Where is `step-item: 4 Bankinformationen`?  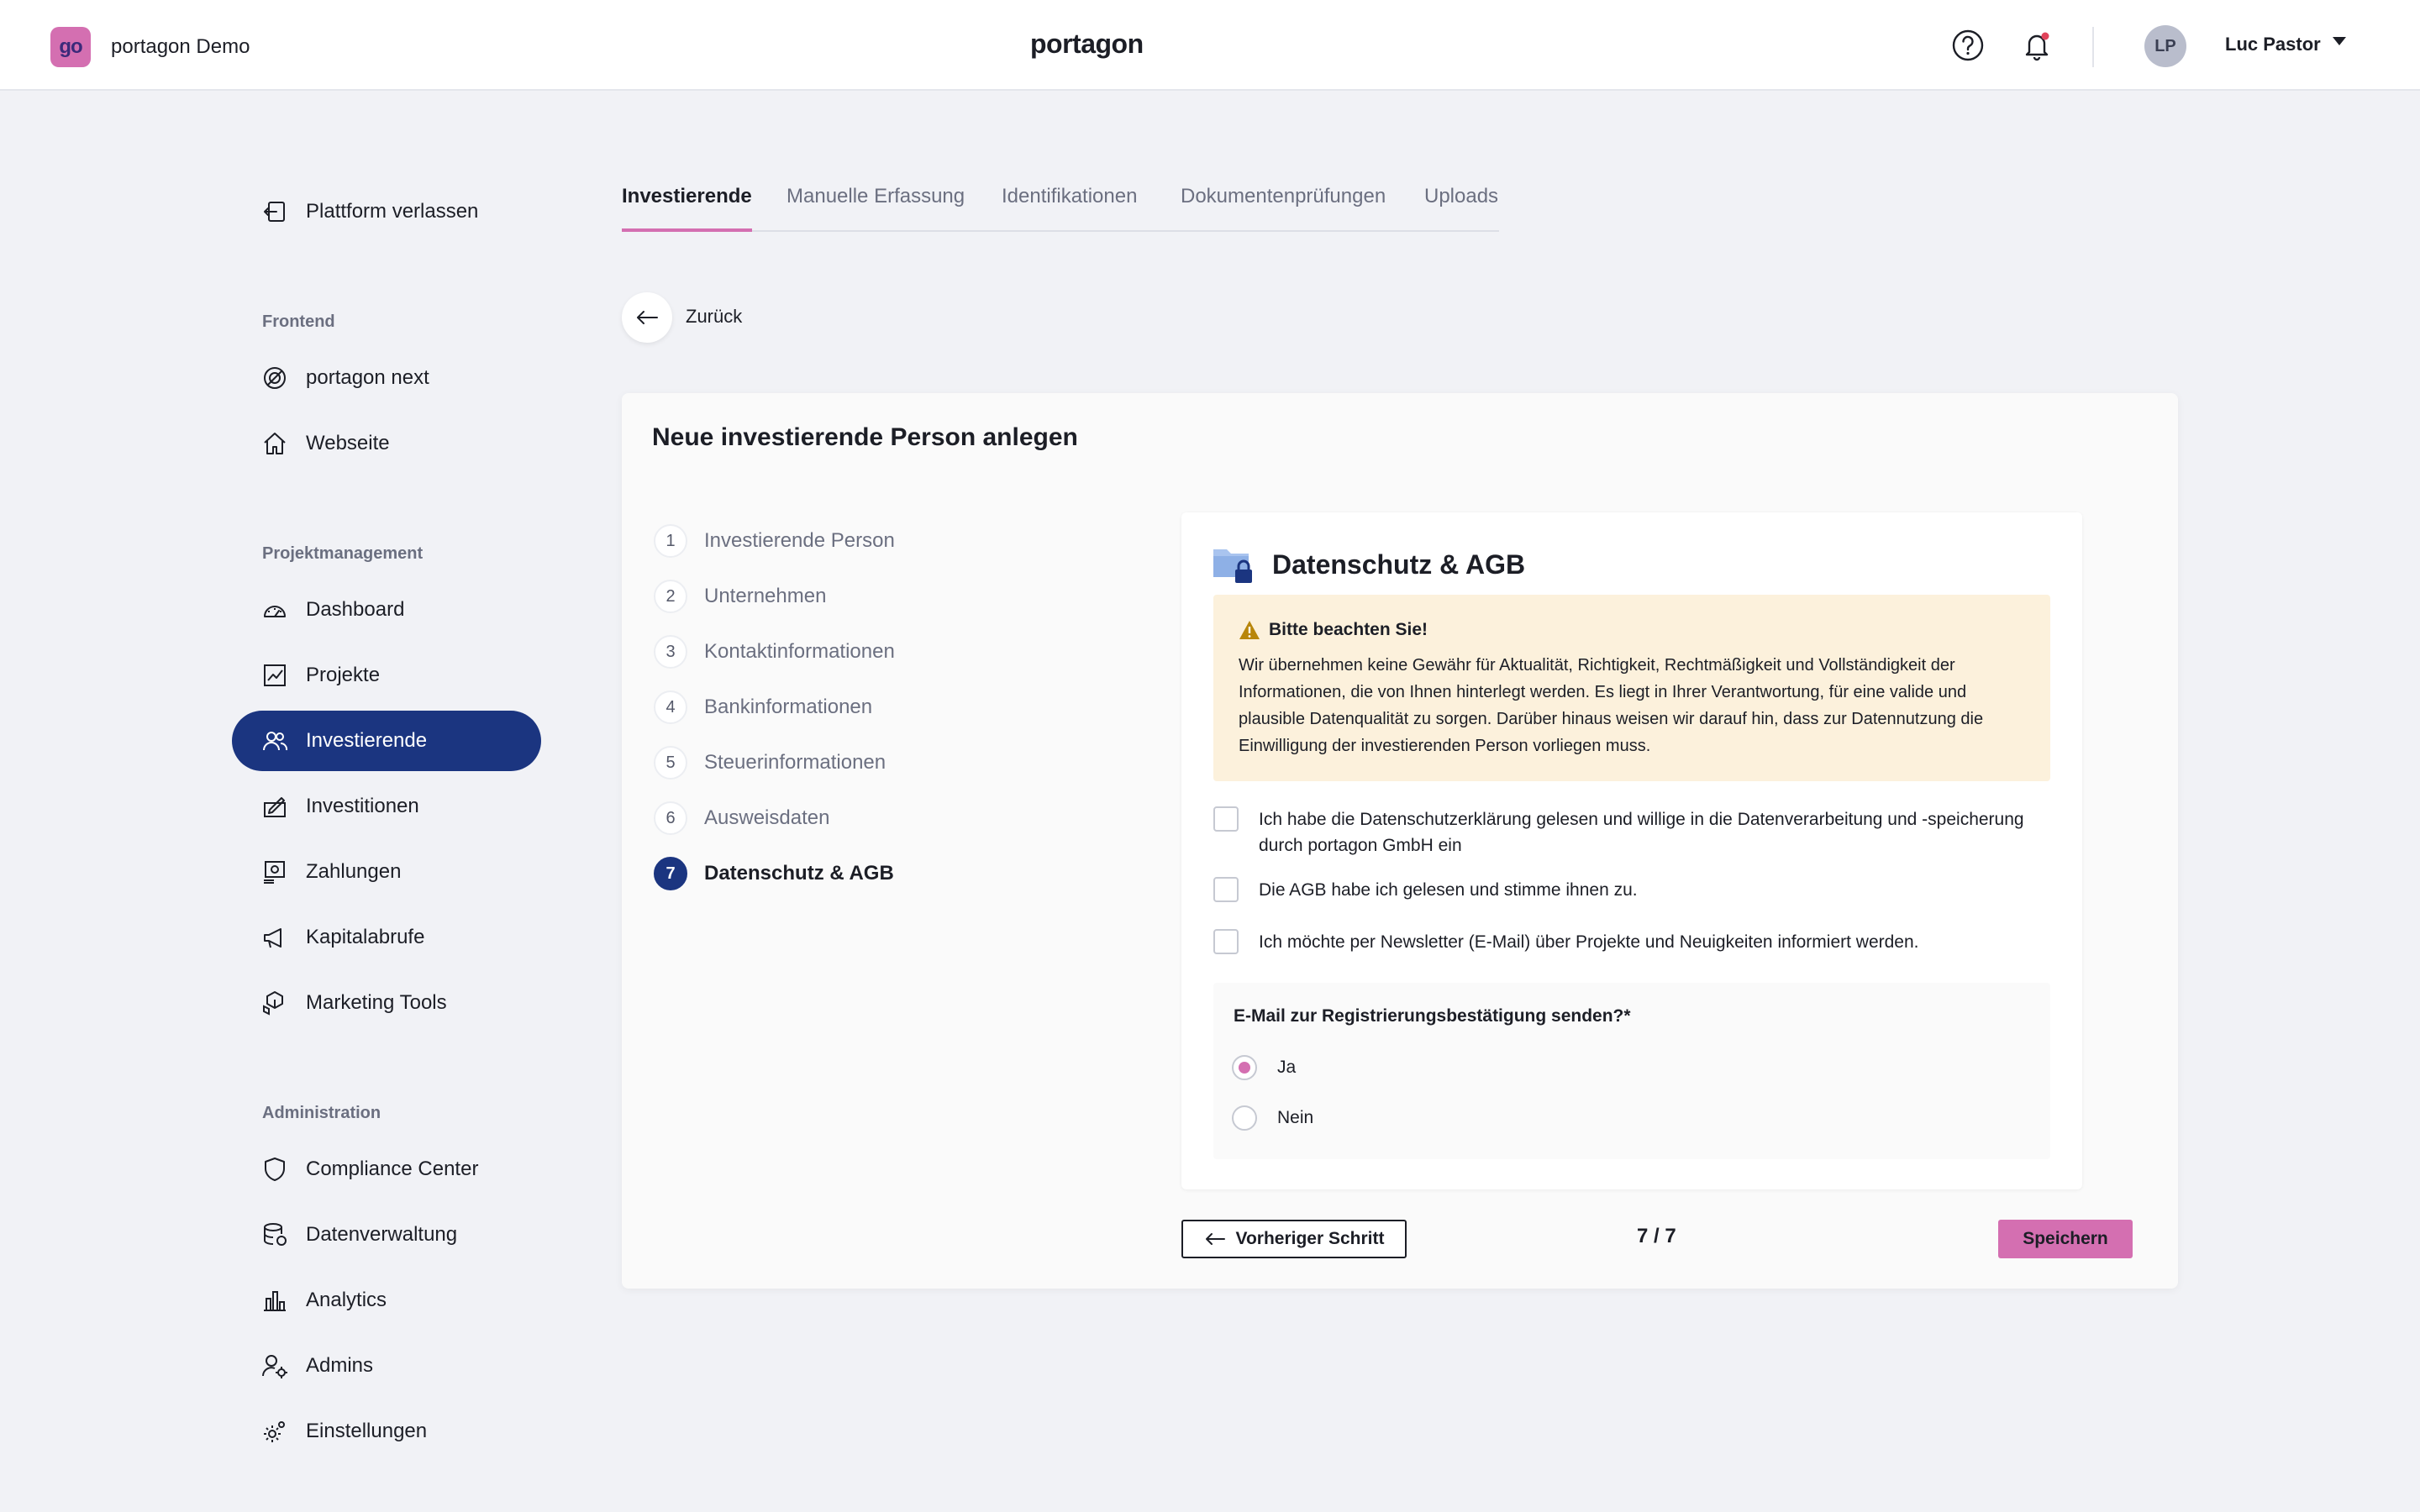 step-item: 4 Bankinformationen is located at coordinates (763, 707).